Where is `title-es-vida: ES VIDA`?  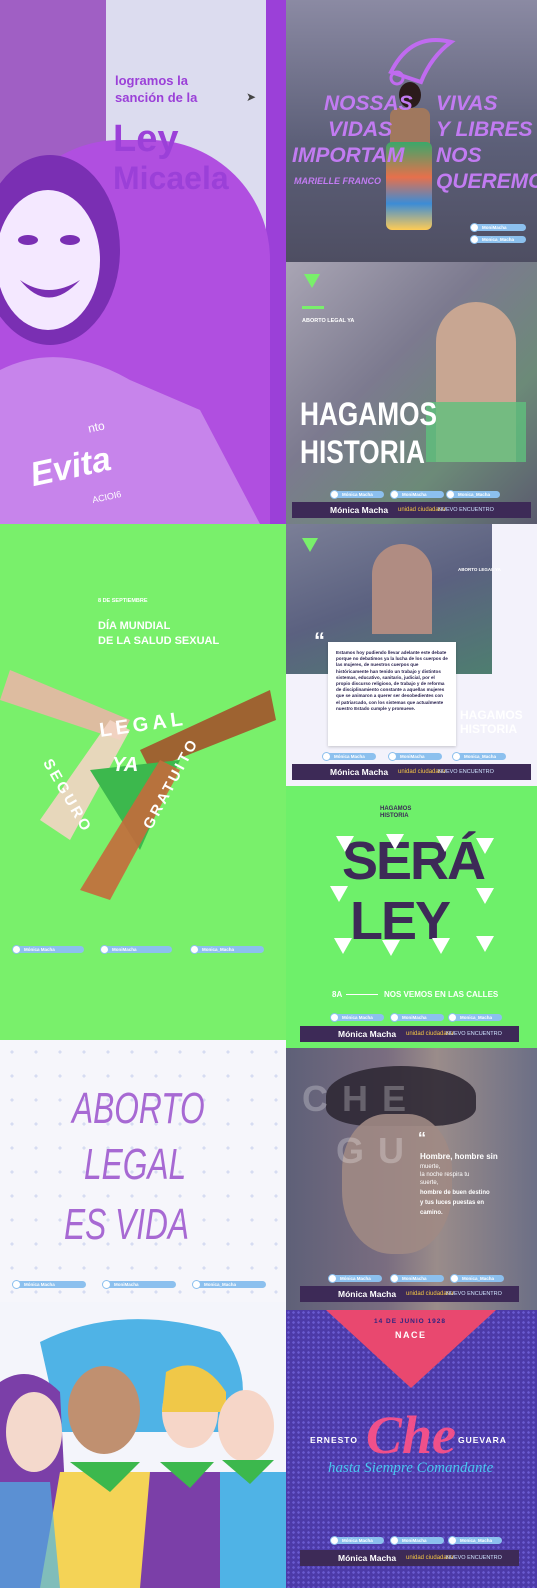 title-es-vida: ES VIDA is located at coordinates (127, 1224).